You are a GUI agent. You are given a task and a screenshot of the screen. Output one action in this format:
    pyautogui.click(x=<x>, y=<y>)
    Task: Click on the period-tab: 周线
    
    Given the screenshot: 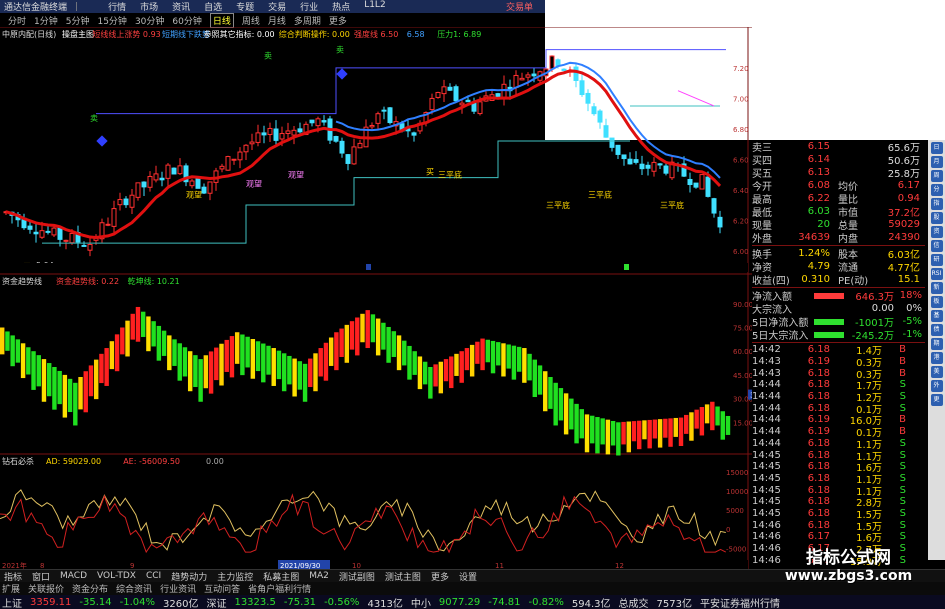 What is the action you would take?
    pyautogui.click(x=251, y=20)
    